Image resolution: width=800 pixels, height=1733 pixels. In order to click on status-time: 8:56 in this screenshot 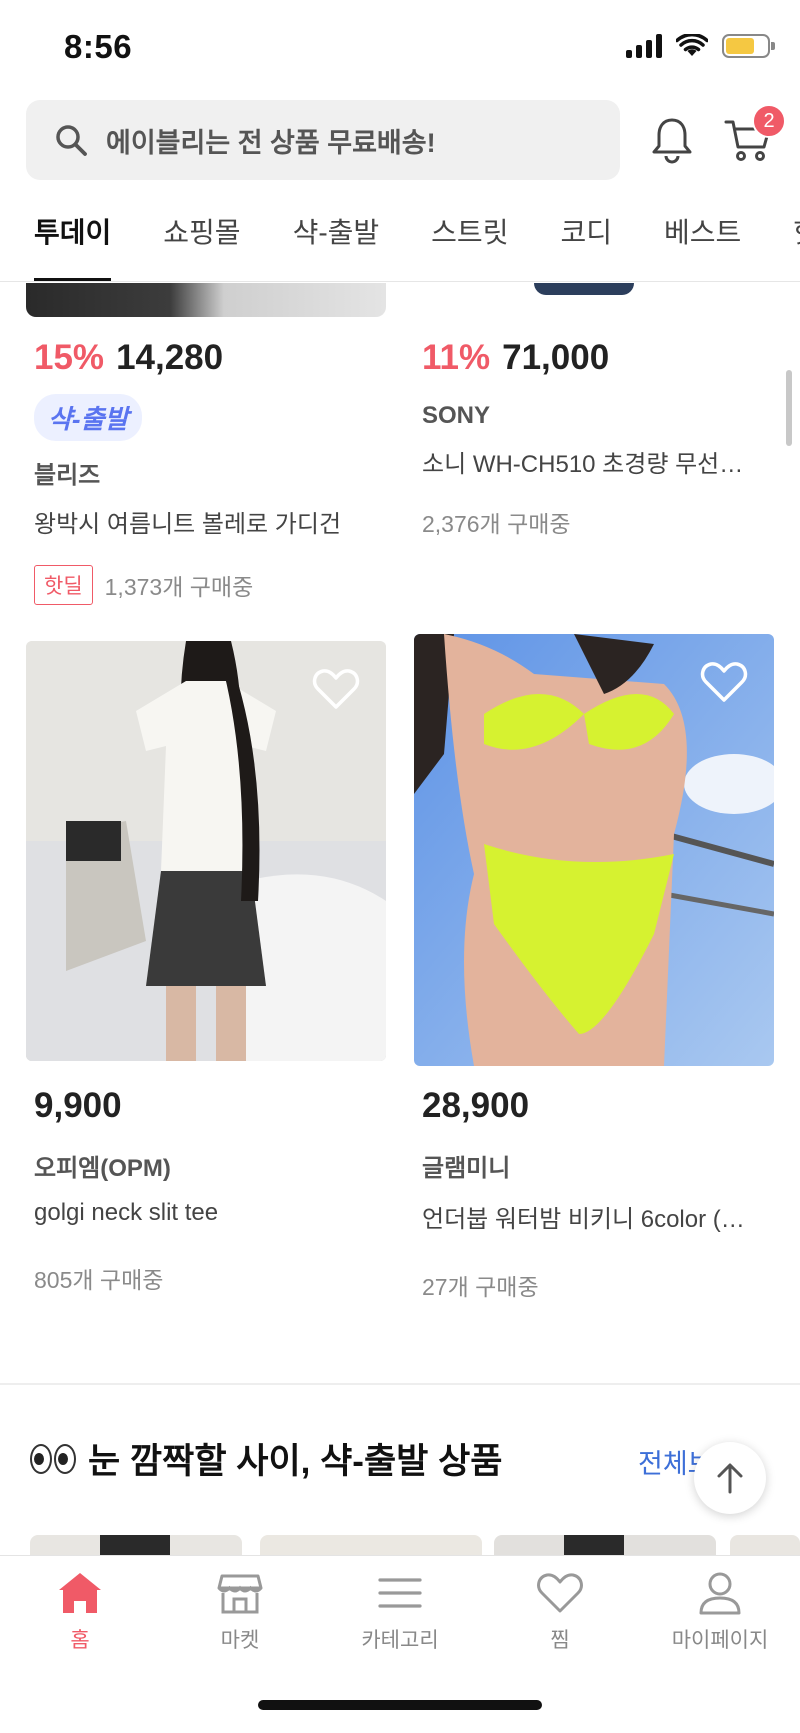, I will do `click(98, 46)`.